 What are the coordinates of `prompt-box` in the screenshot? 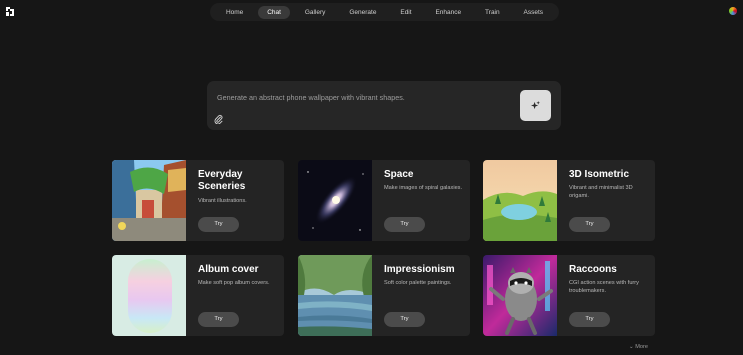 It's located at (384, 105).